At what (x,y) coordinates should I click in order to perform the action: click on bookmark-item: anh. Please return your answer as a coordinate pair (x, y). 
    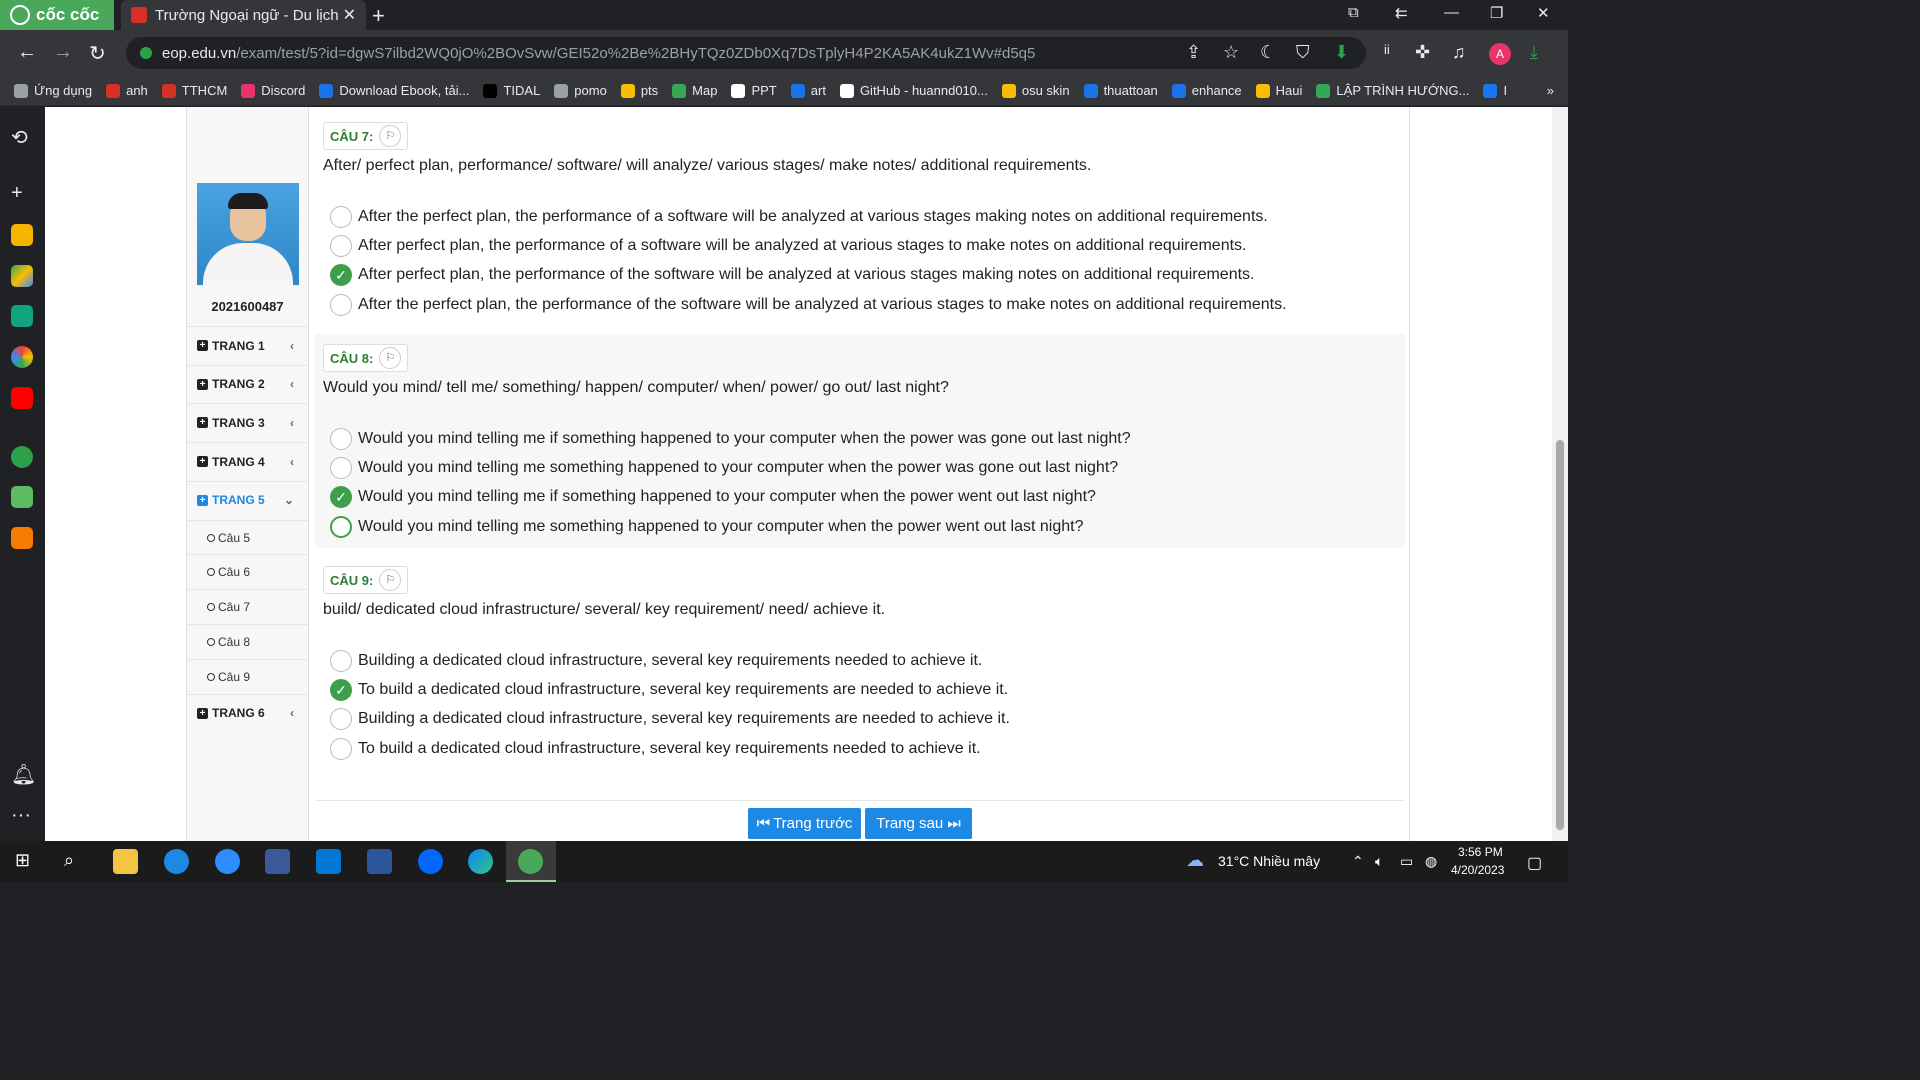
    Looking at the image, I should click on (127, 90).